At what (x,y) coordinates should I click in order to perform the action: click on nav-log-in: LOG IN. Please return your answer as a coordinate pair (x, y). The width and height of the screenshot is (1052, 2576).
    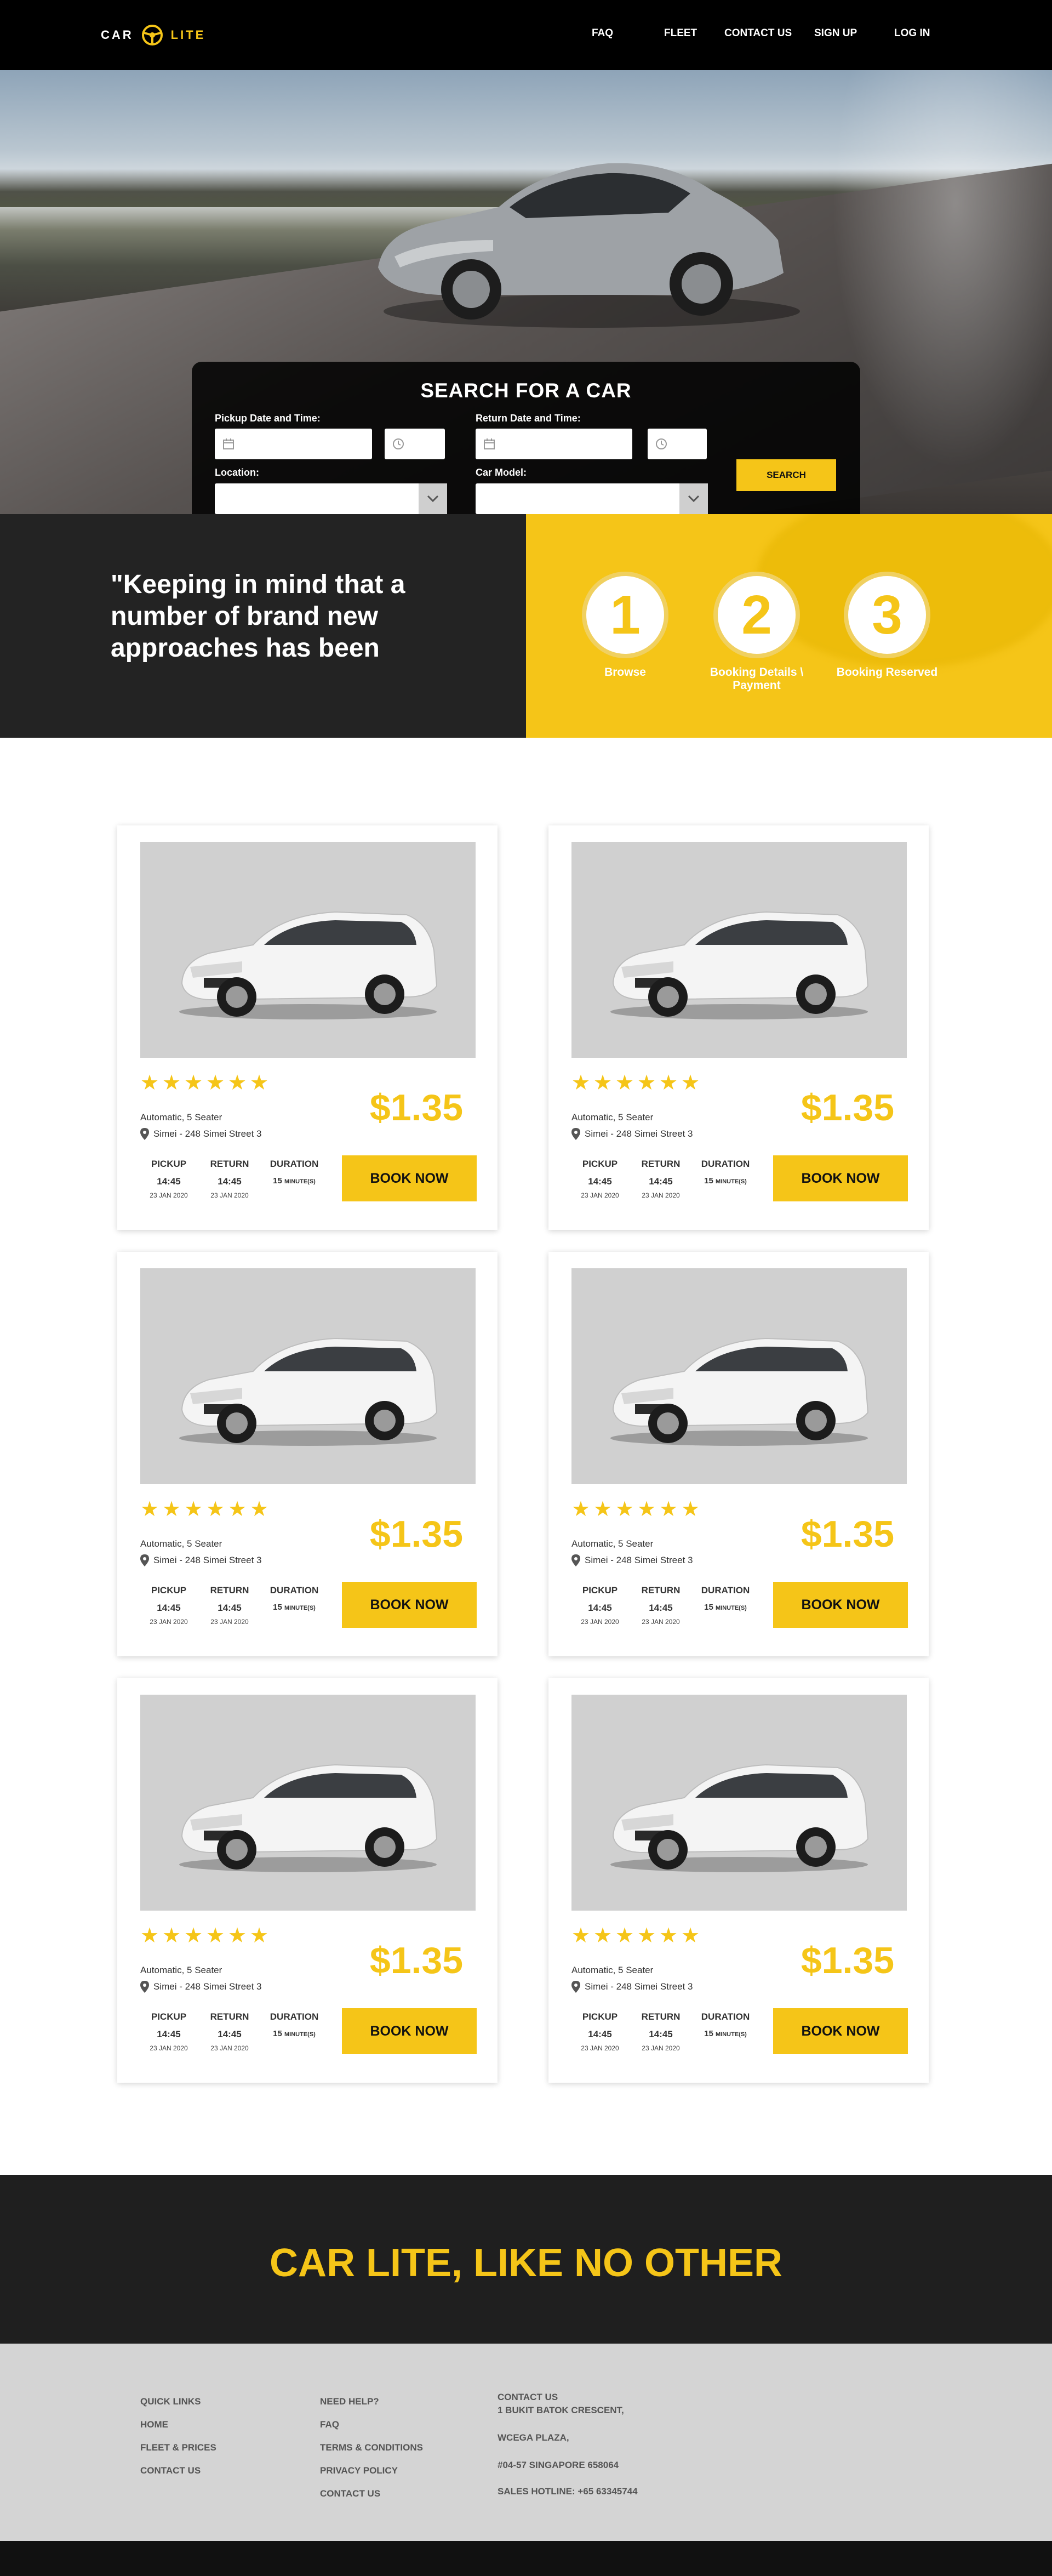
    Looking at the image, I should click on (912, 35).